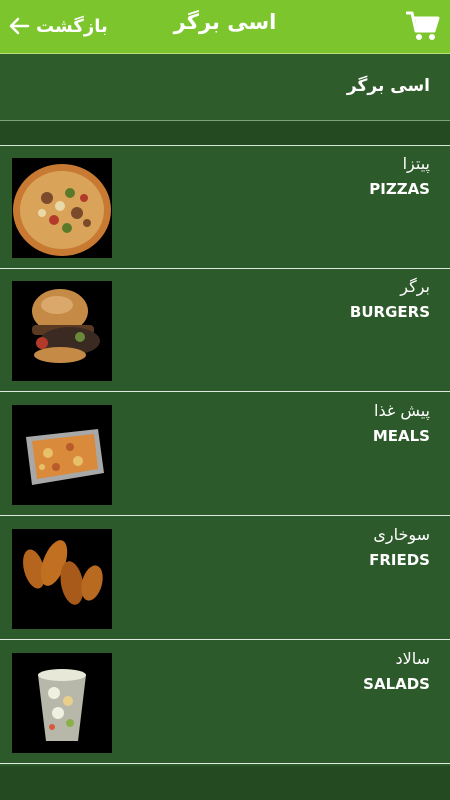 The image size is (450, 800). Describe the element at coordinates (399, 560) in the screenshot. I see `category-title-en: FRIEDS` at that location.